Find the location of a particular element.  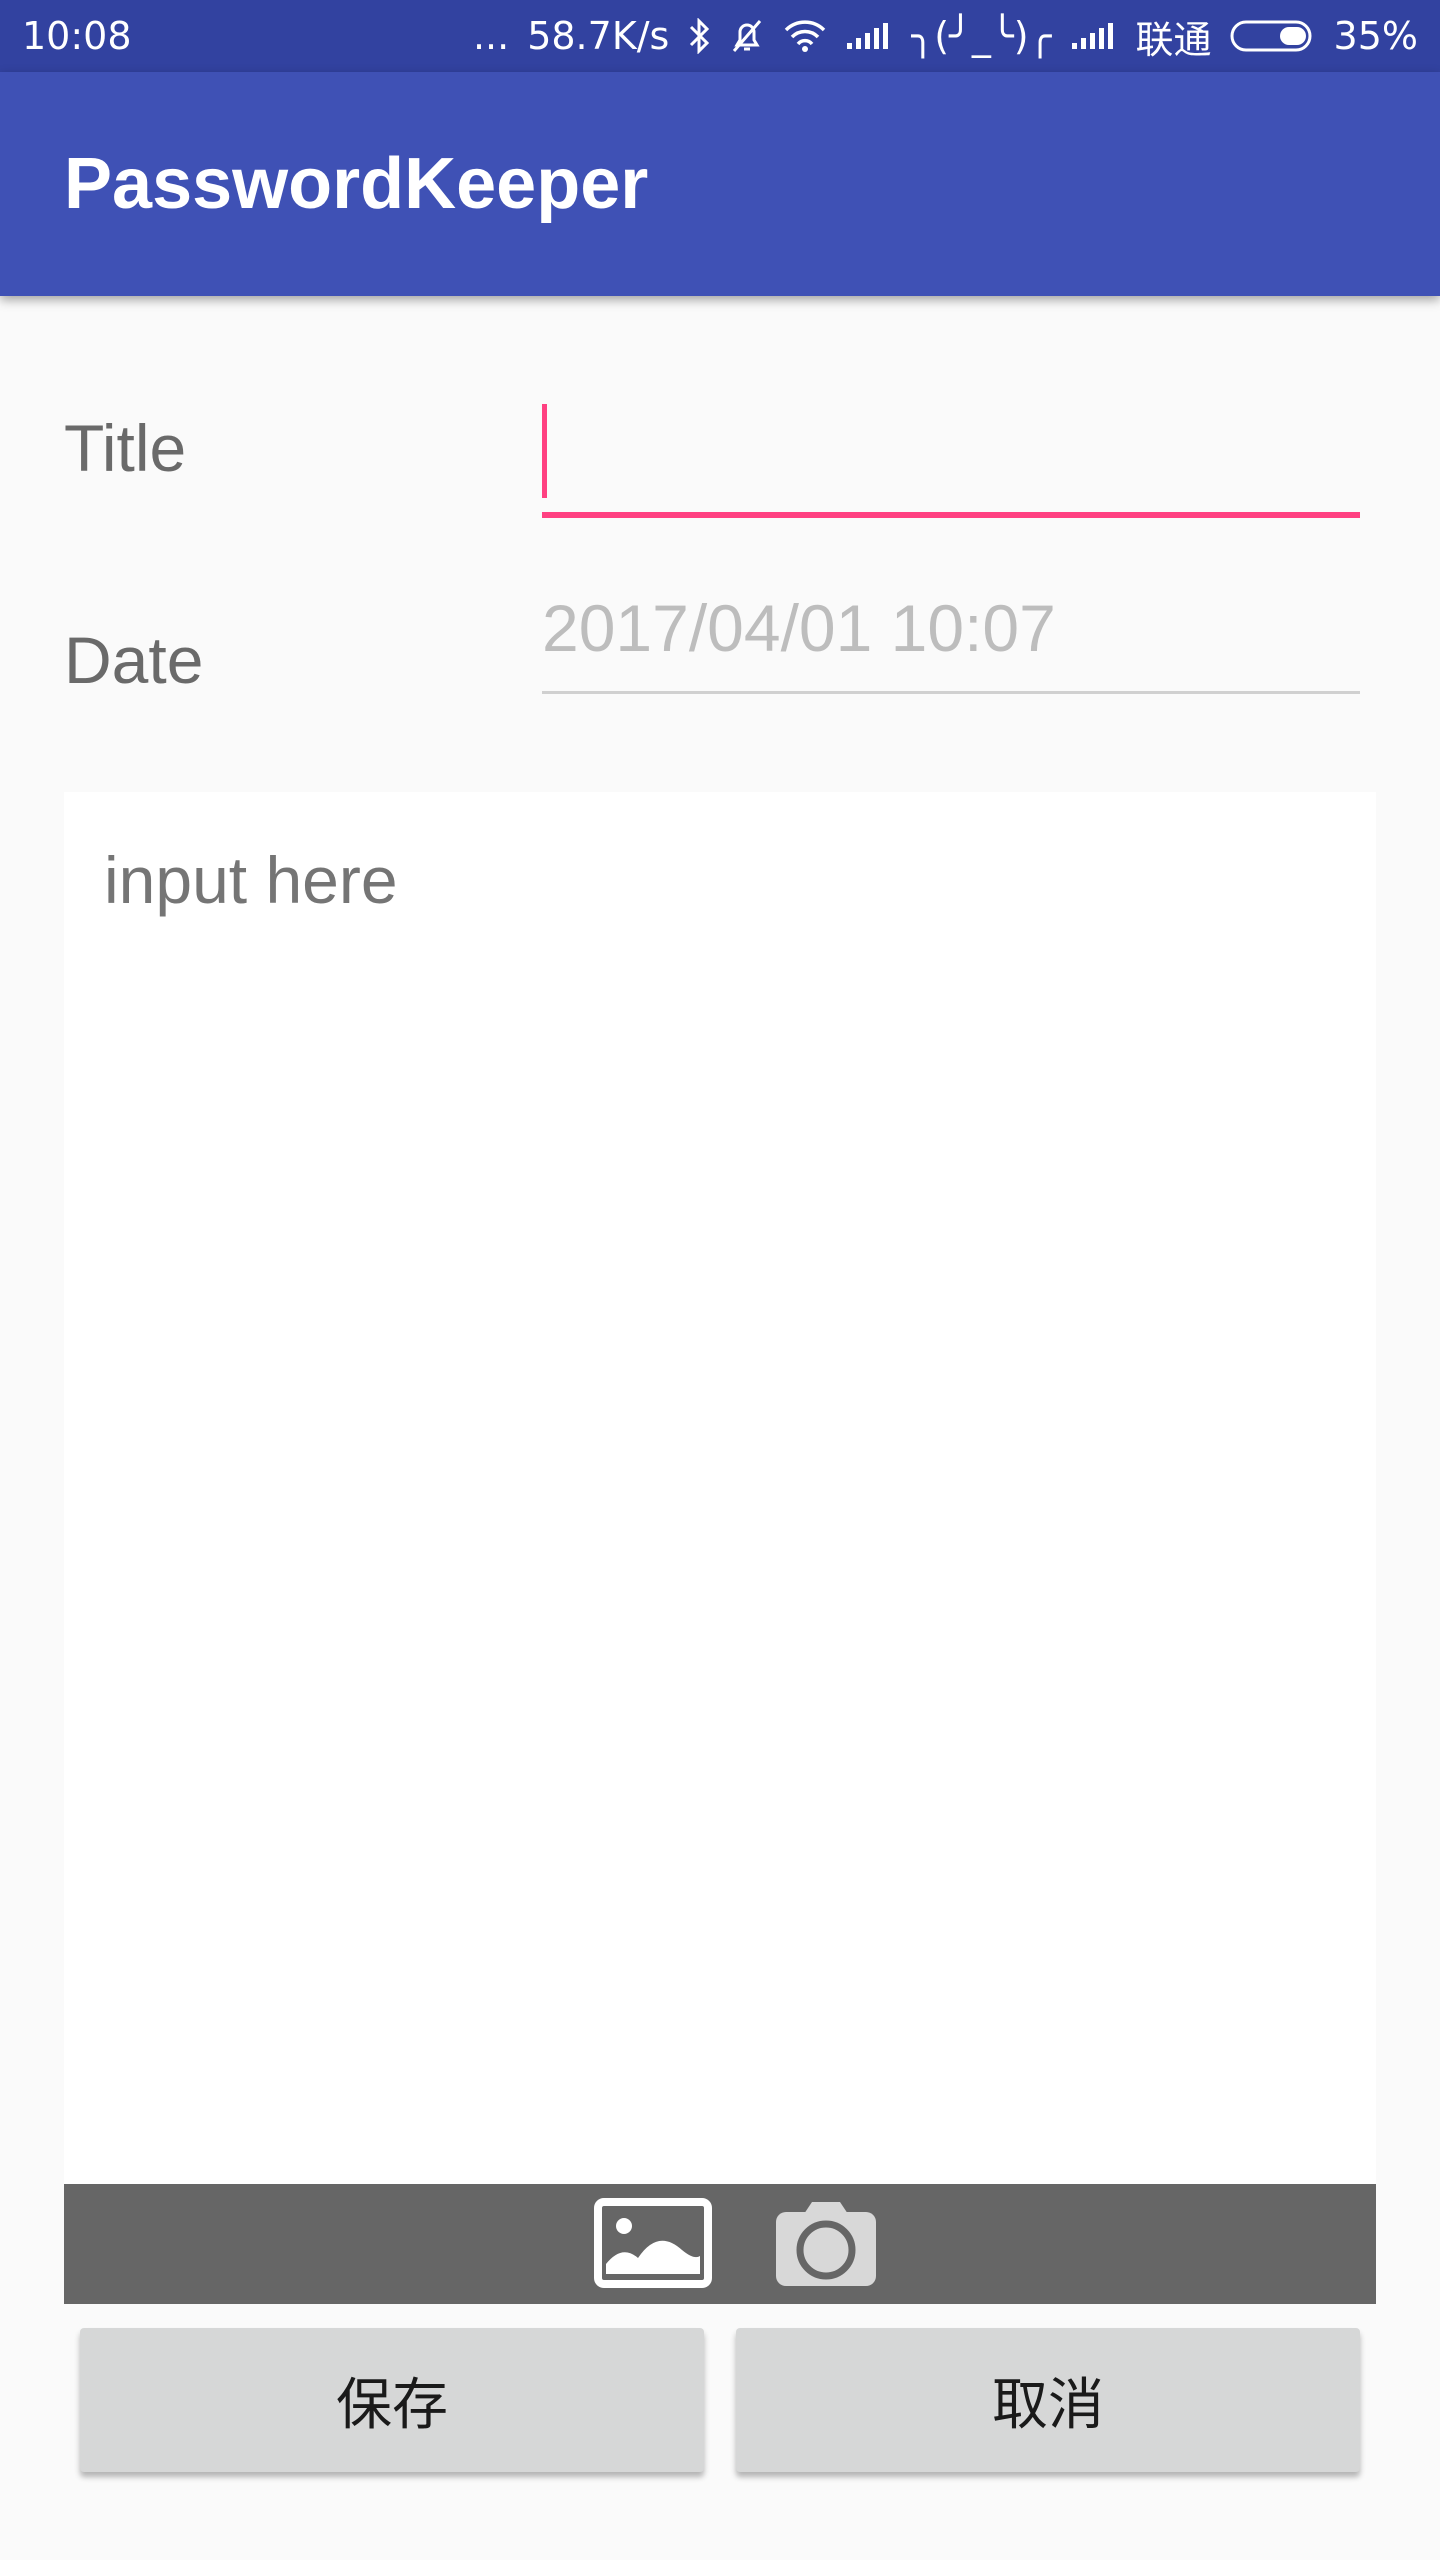

save-button: 保存 is located at coordinates (392, 2400).